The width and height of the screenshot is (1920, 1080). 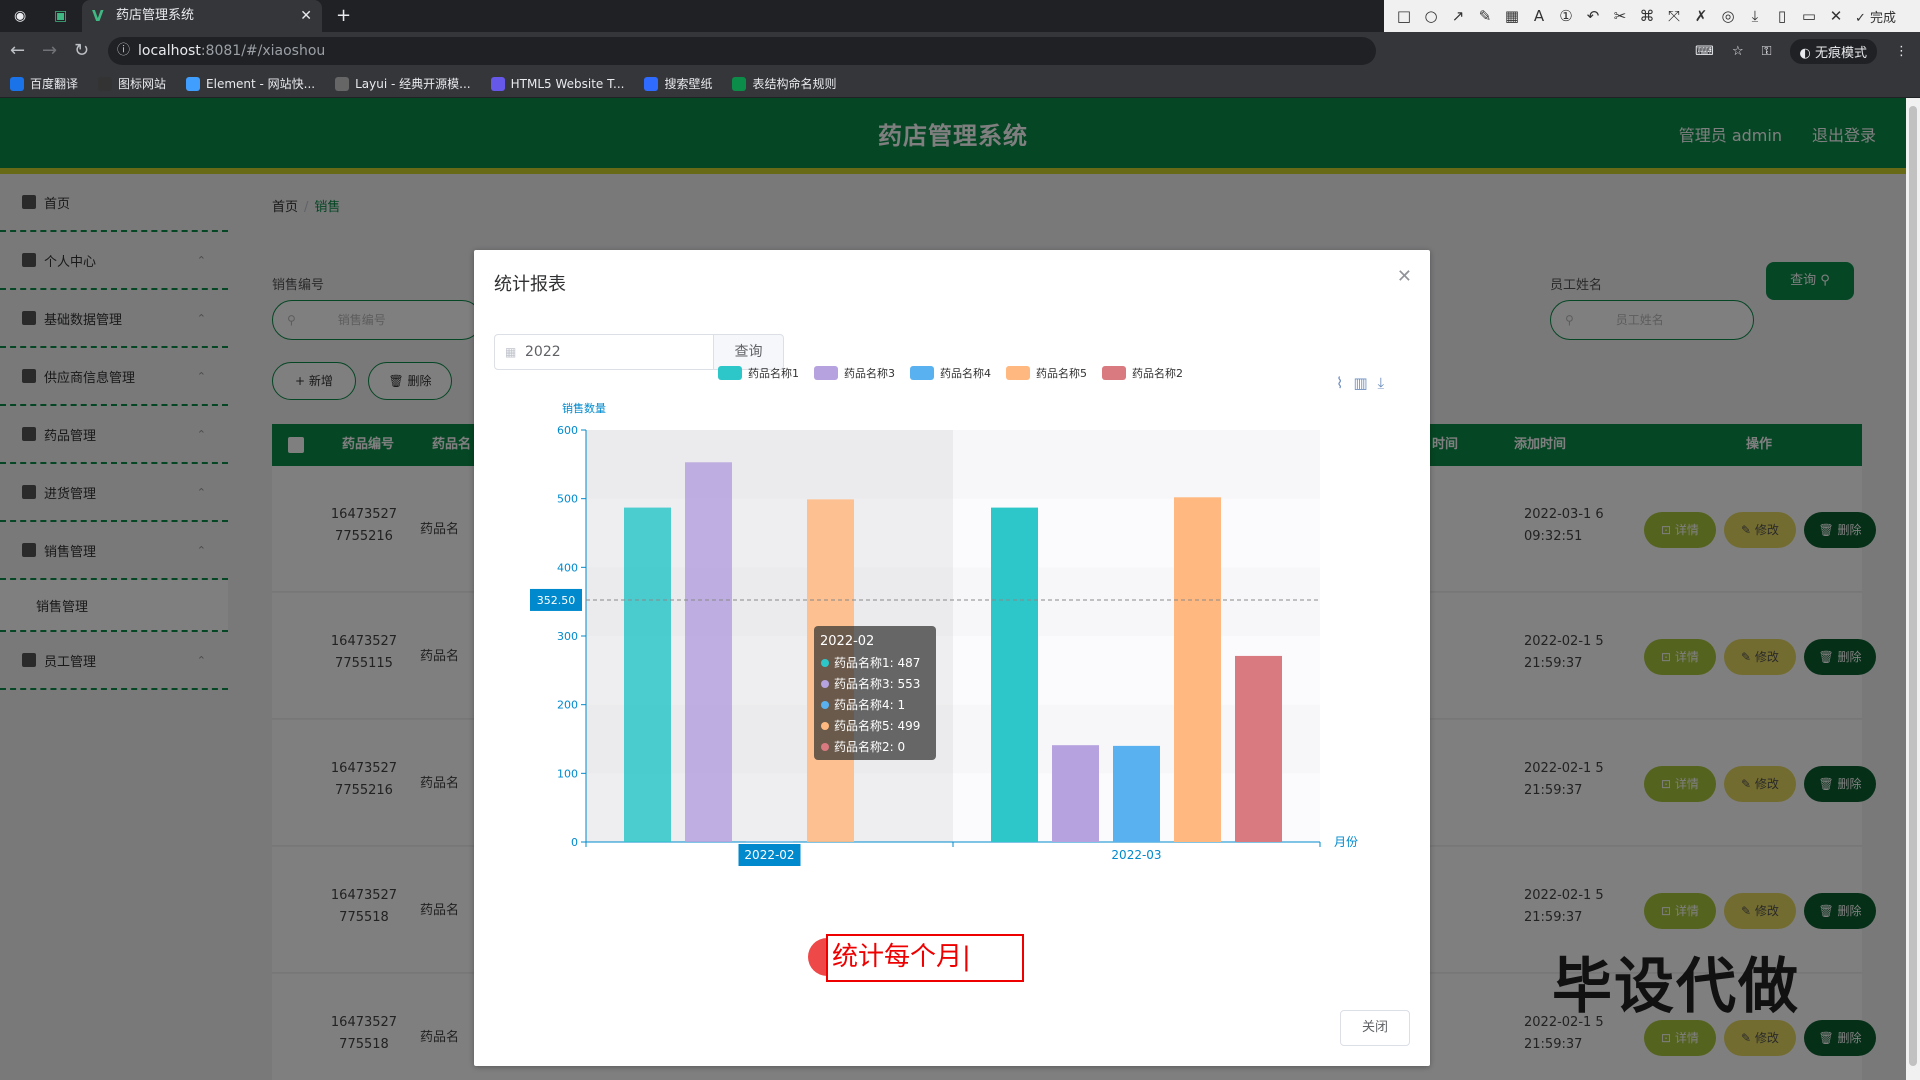 I want to click on tooltip-line: 药品名称1: 487, so click(x=877, y=662).